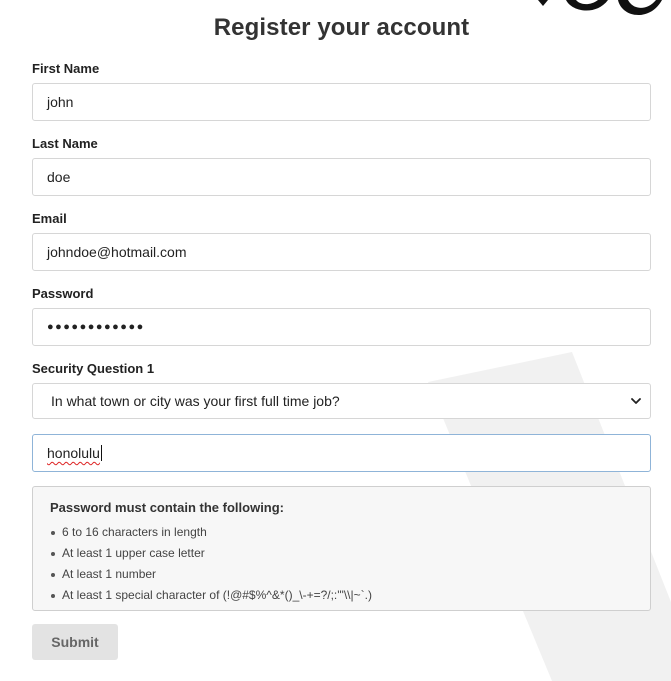  Describe the element at coordinates (75, 642) in the screenshot. I see `submit-button: Submit` at that location.